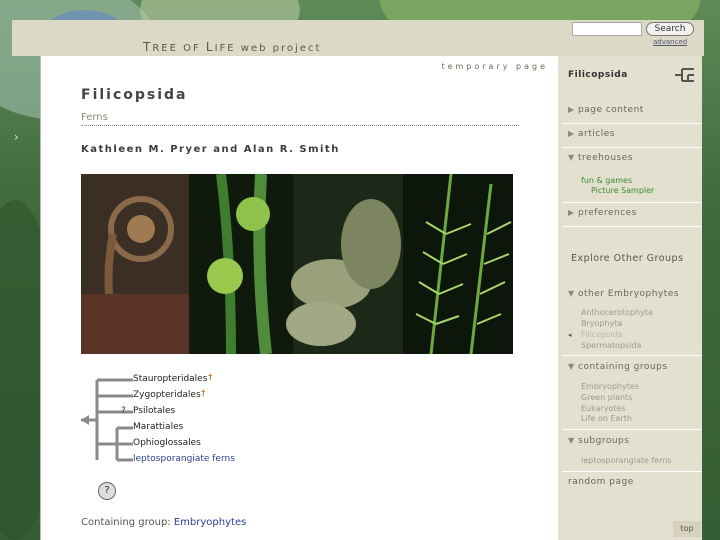 The width and height of the screenshot is (720, 540). What do you see at coordinates (618, 367) in the screenshot?
I see `sidebar-item-containing-groups: ▼ containing groups` at bounding box center [618, 367].